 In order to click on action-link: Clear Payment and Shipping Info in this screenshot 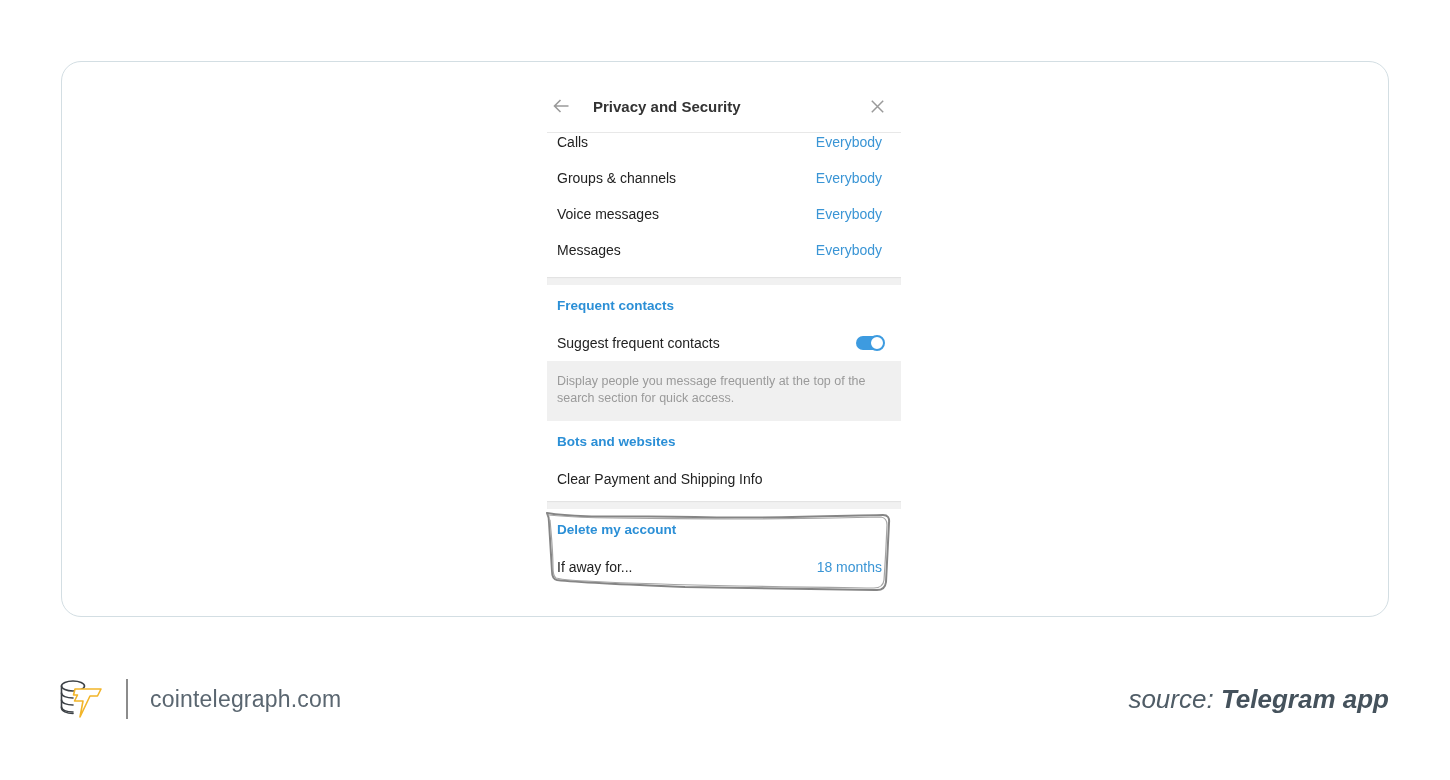, I will do `click(660, 479)`.